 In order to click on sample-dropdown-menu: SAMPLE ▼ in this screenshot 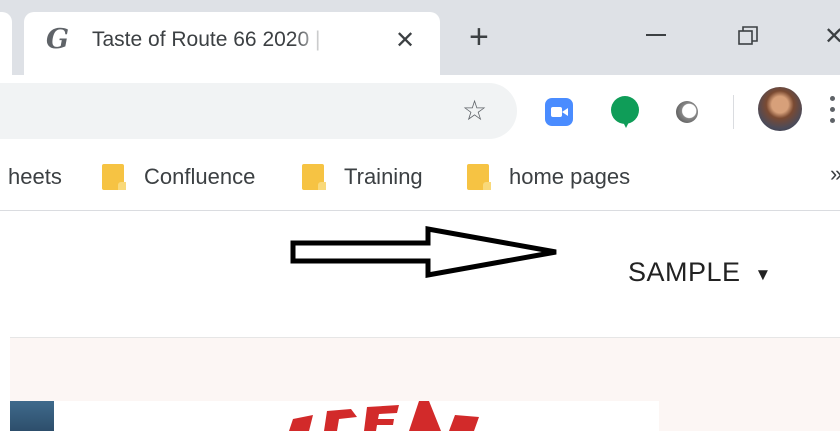, I will do `click(699, 272)`.